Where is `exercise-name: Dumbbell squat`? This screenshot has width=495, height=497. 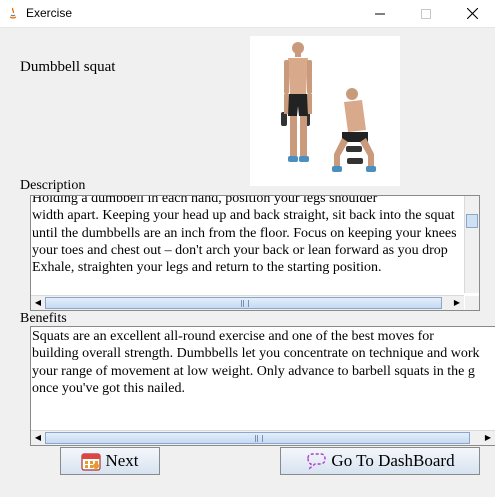 exercise-name: Dumbbell squat is located at coordinates (68, 67).